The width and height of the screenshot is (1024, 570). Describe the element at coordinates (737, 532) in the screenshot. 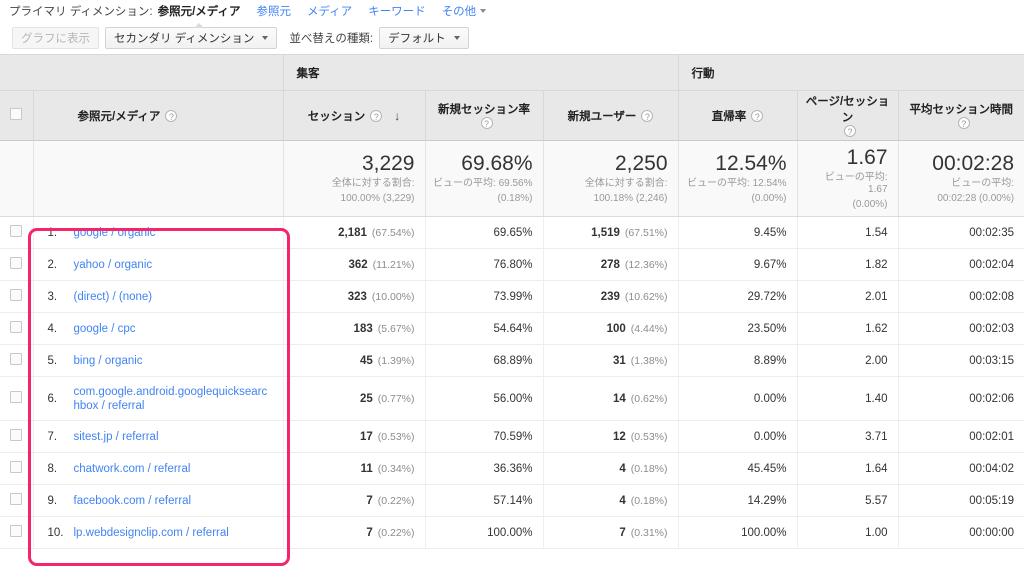

I see `row-bounce-rate-cell: 100.00%` at that location.